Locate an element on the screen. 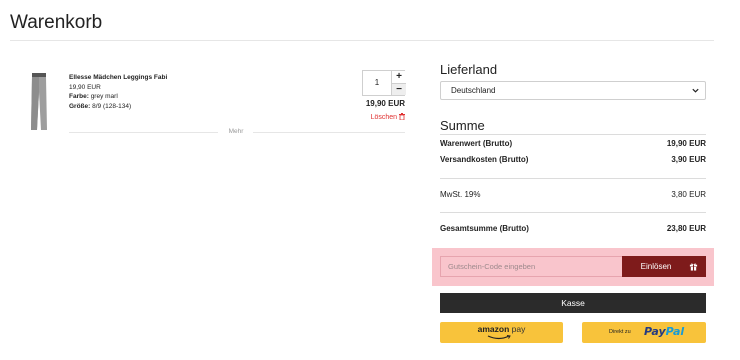 The width and height of the screenshot is (740, 360). country-selected-value: Deutschland is located at coordinates (473, 90).